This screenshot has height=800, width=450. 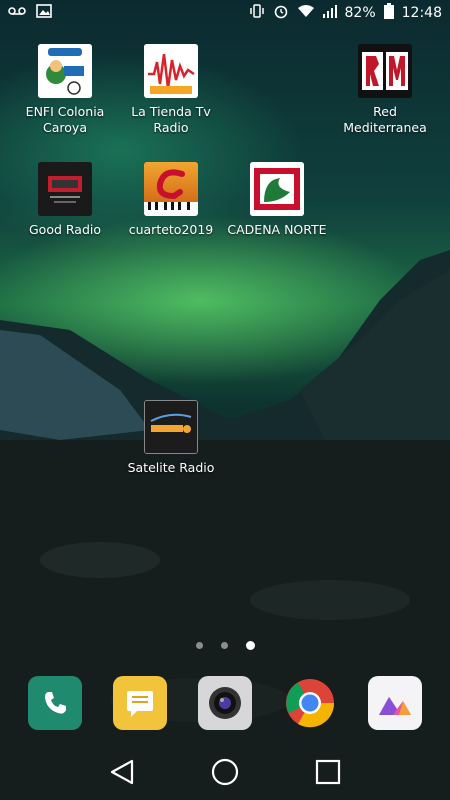 What do you see at coordinates (421, 13) in the screenshot?
I see `clock-time: 12:48` at bounding box center [421, 13].